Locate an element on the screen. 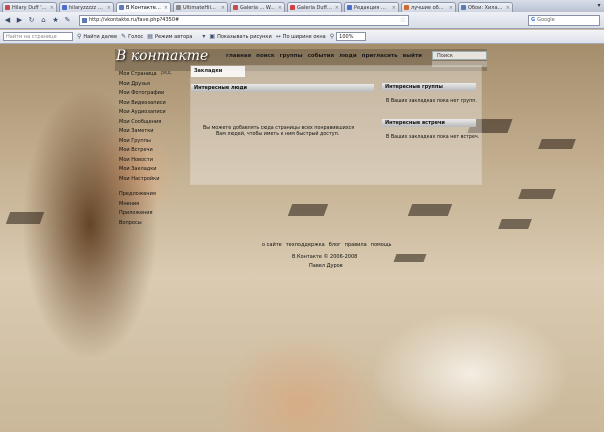 This screenshot has height=432, width=604. sidebar-item-secondary: Приложения is located at coordinates (154, 214).